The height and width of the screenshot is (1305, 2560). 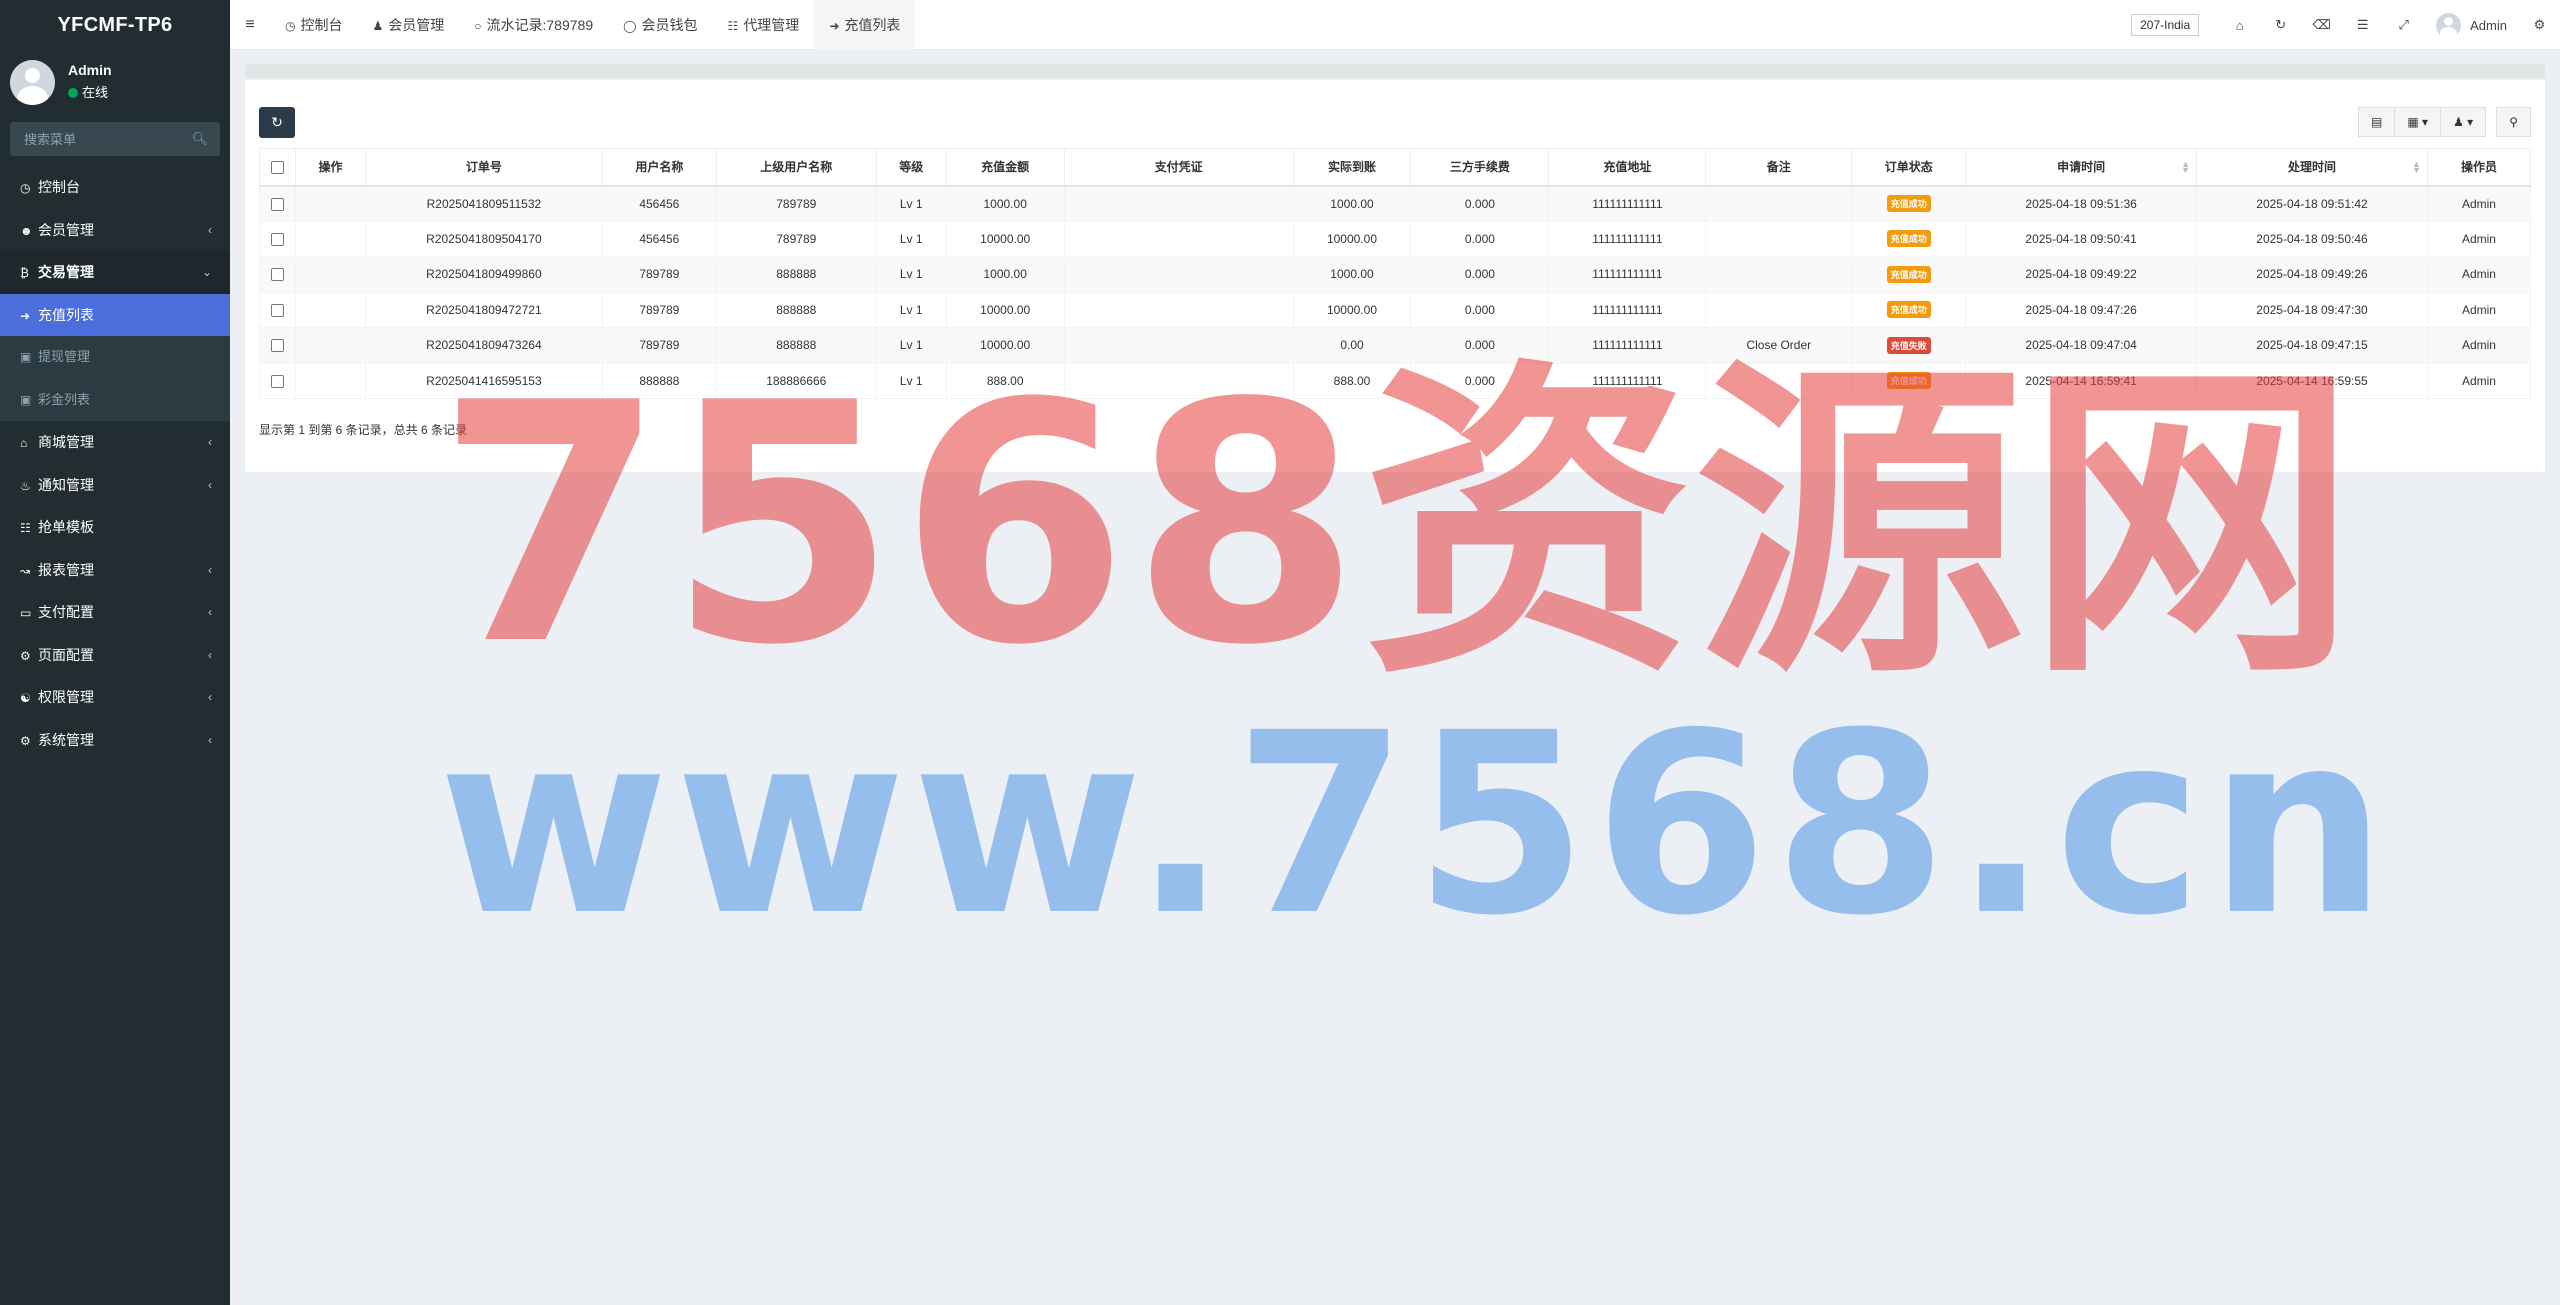 What do you see at coordinates (2458, 122) in the screenshot?
I see `user-export-icon: ♟` at bounding box center [2458, 122].